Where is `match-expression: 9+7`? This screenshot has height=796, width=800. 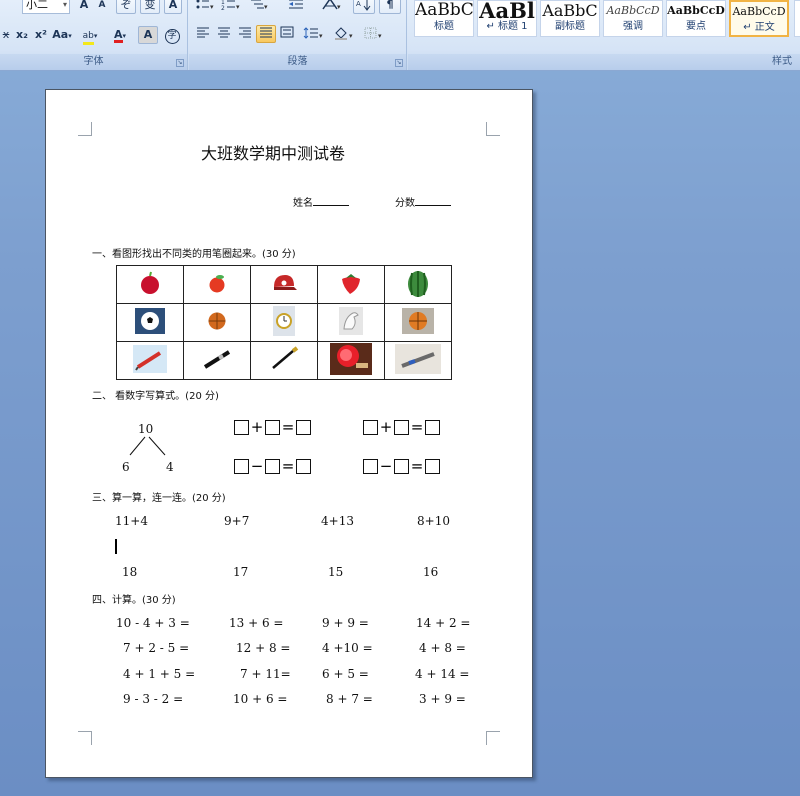
match-expression: 9+7 is located at coordinates (237, 521).